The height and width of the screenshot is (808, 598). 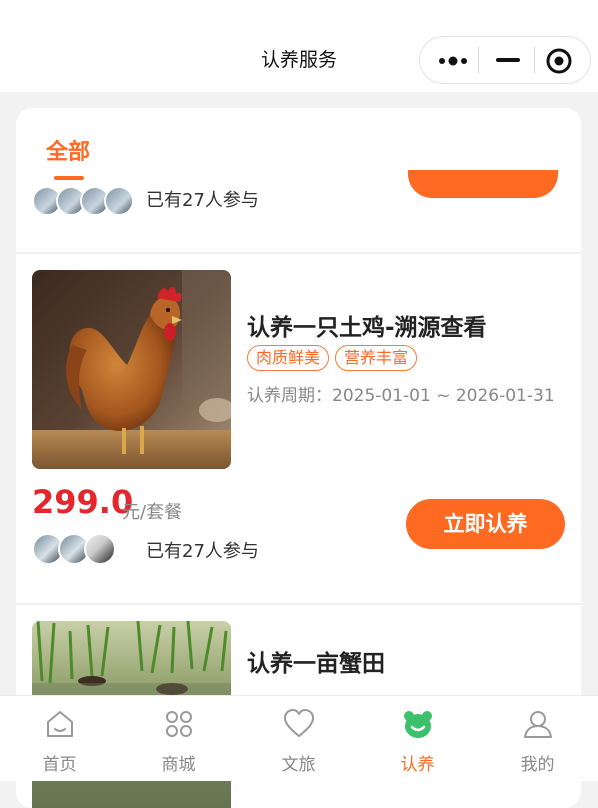 I want to click on tab-label: 首页, so click(x=59, y=765).